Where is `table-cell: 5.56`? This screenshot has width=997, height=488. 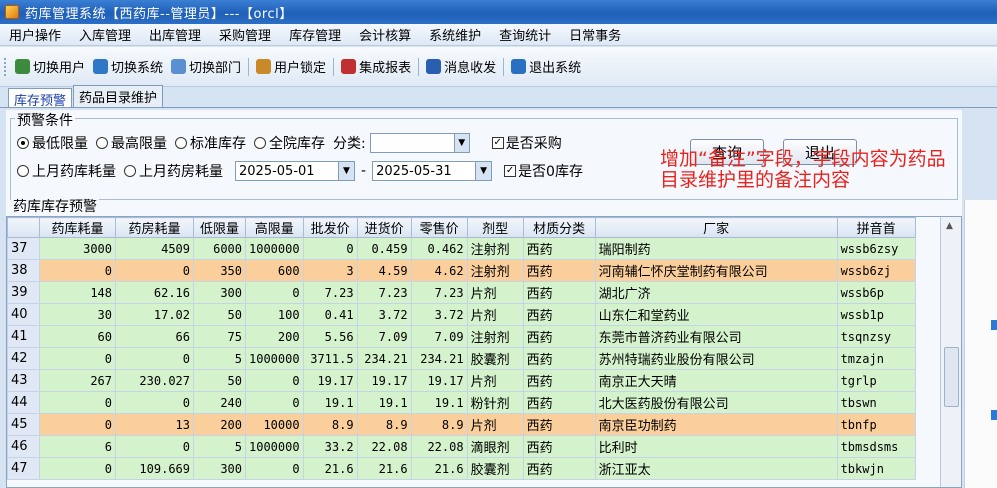 table-cell: 5.56 is located at coordinates (330, 336).